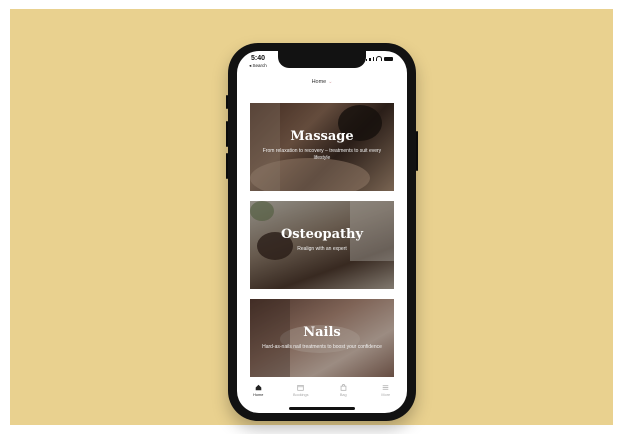 This screenshot has height=434, width=623. I want to click on tab-label: More, so click(386, 395).